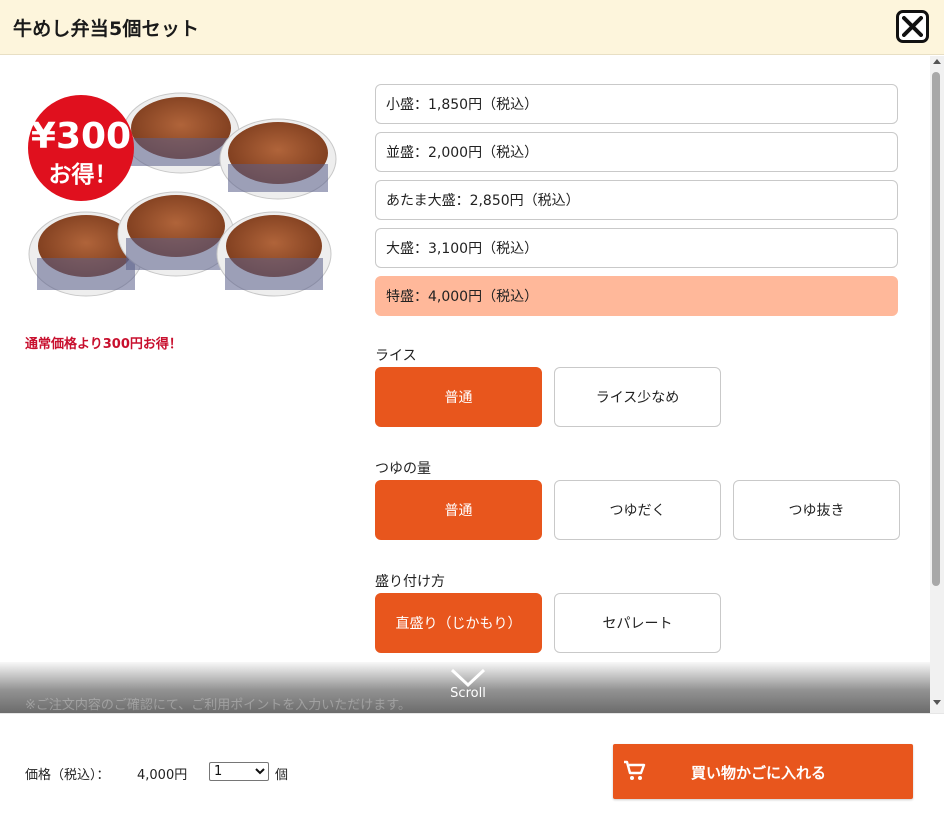 The width and height of the screenshot is (944, 818). Describe the element at coordinates (468, 693) in the screenshot. I see `scroll-label: Scroll` at that location.